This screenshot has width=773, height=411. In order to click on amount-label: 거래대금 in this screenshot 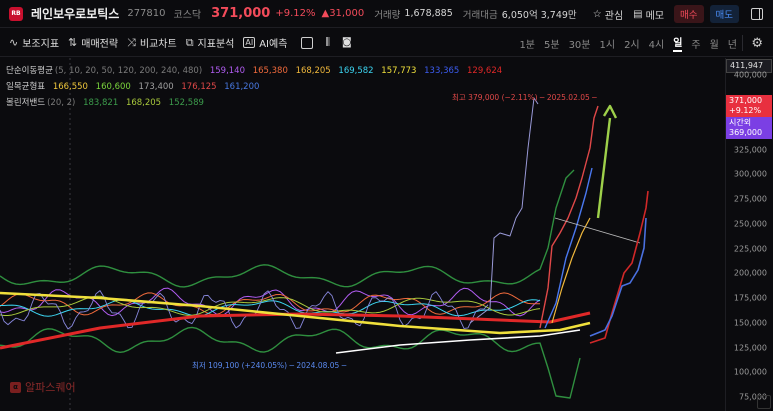, I will do `click(480, 15)`.